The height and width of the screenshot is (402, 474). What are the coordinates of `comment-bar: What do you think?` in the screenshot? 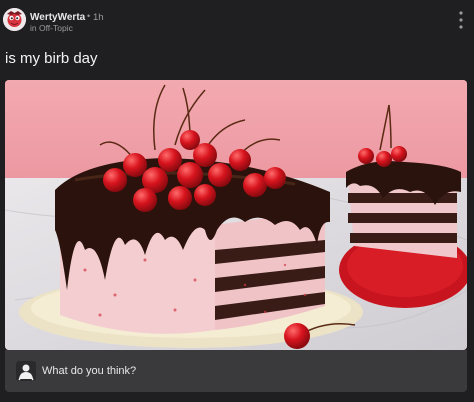 It's located at (236, 371).